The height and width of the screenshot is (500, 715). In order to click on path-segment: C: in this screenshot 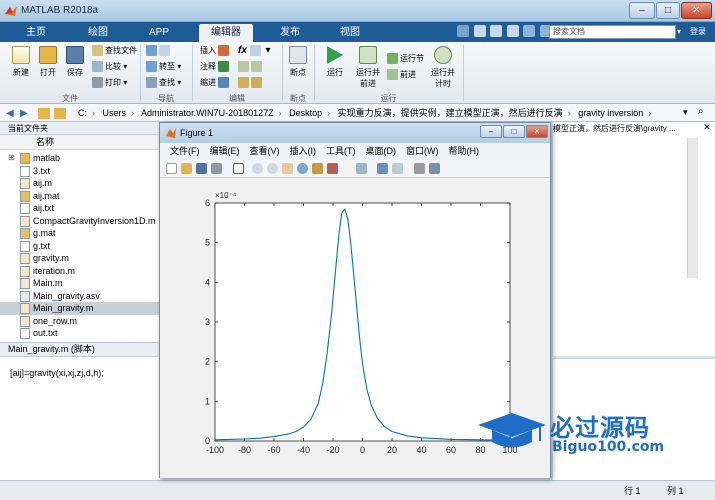, I will do `click(82, 113)`.